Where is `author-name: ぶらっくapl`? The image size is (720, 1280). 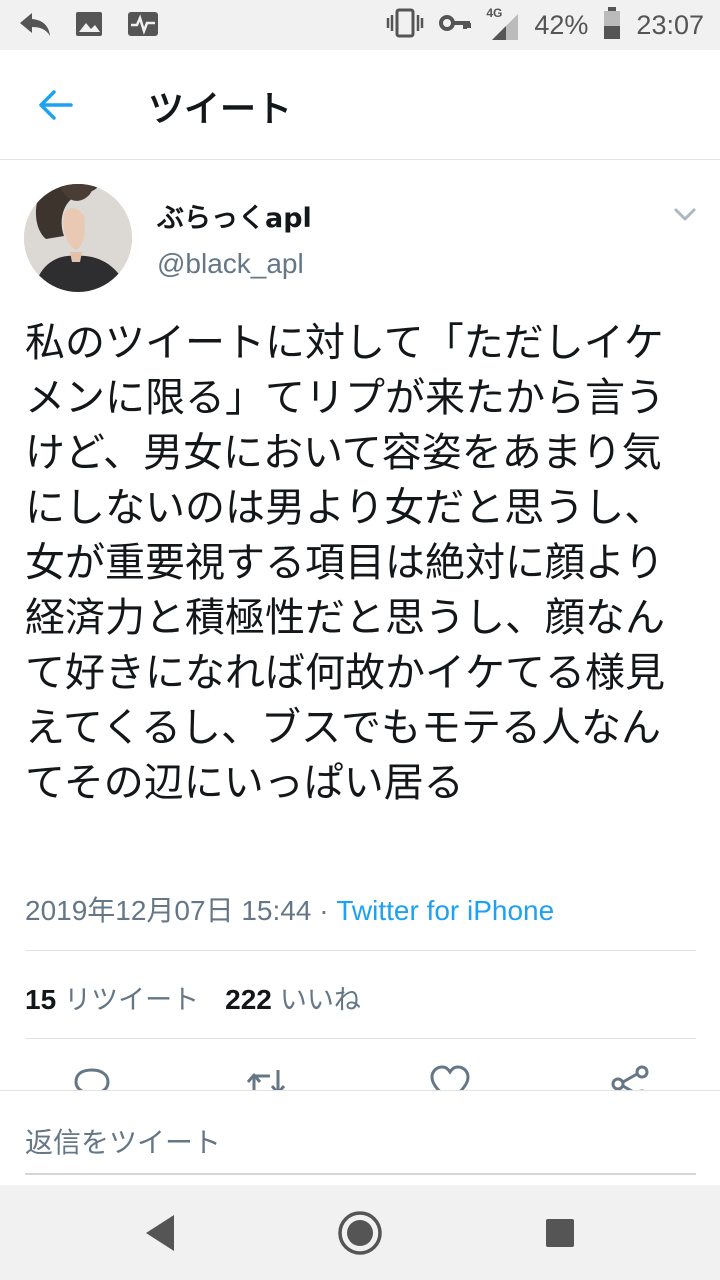 author-name: ぶらっくapl is located at coordinates (234, 215).